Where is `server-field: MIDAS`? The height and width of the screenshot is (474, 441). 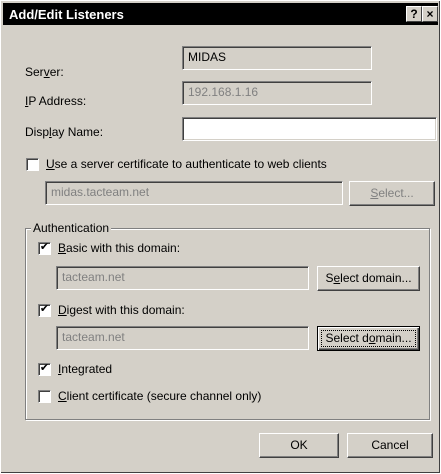
server-field: MIDAS is located at coordinates (277, 58).